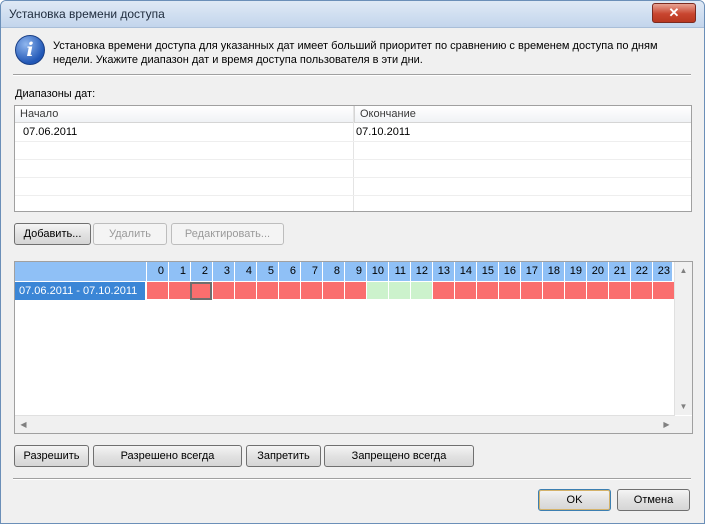 Image resolution: width=705 pixels, height=524 pixels. What do you see at coordinates (487, 271) in the screenshot?
I see `hour-header: 15` at bounding box center [487, 271].